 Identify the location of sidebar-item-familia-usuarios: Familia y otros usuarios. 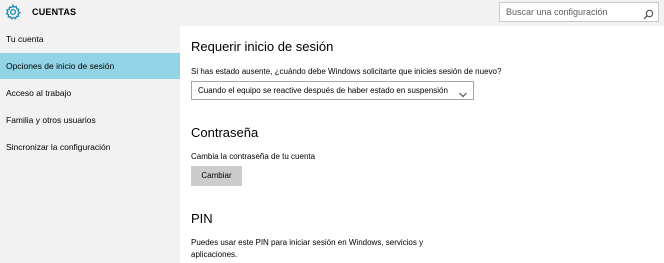
(90, 120).